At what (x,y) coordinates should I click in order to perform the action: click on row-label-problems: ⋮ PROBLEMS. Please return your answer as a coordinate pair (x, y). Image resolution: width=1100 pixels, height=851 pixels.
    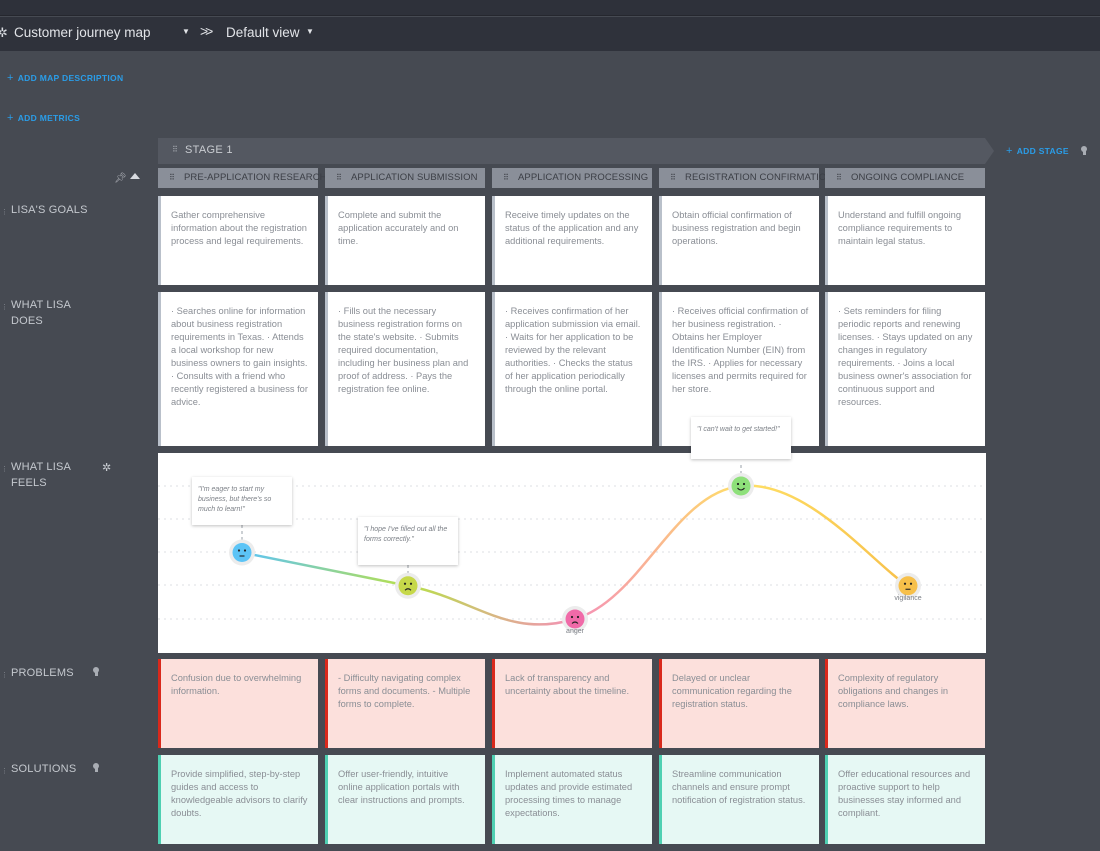
    Looking at the image, I should click on (51, 673).